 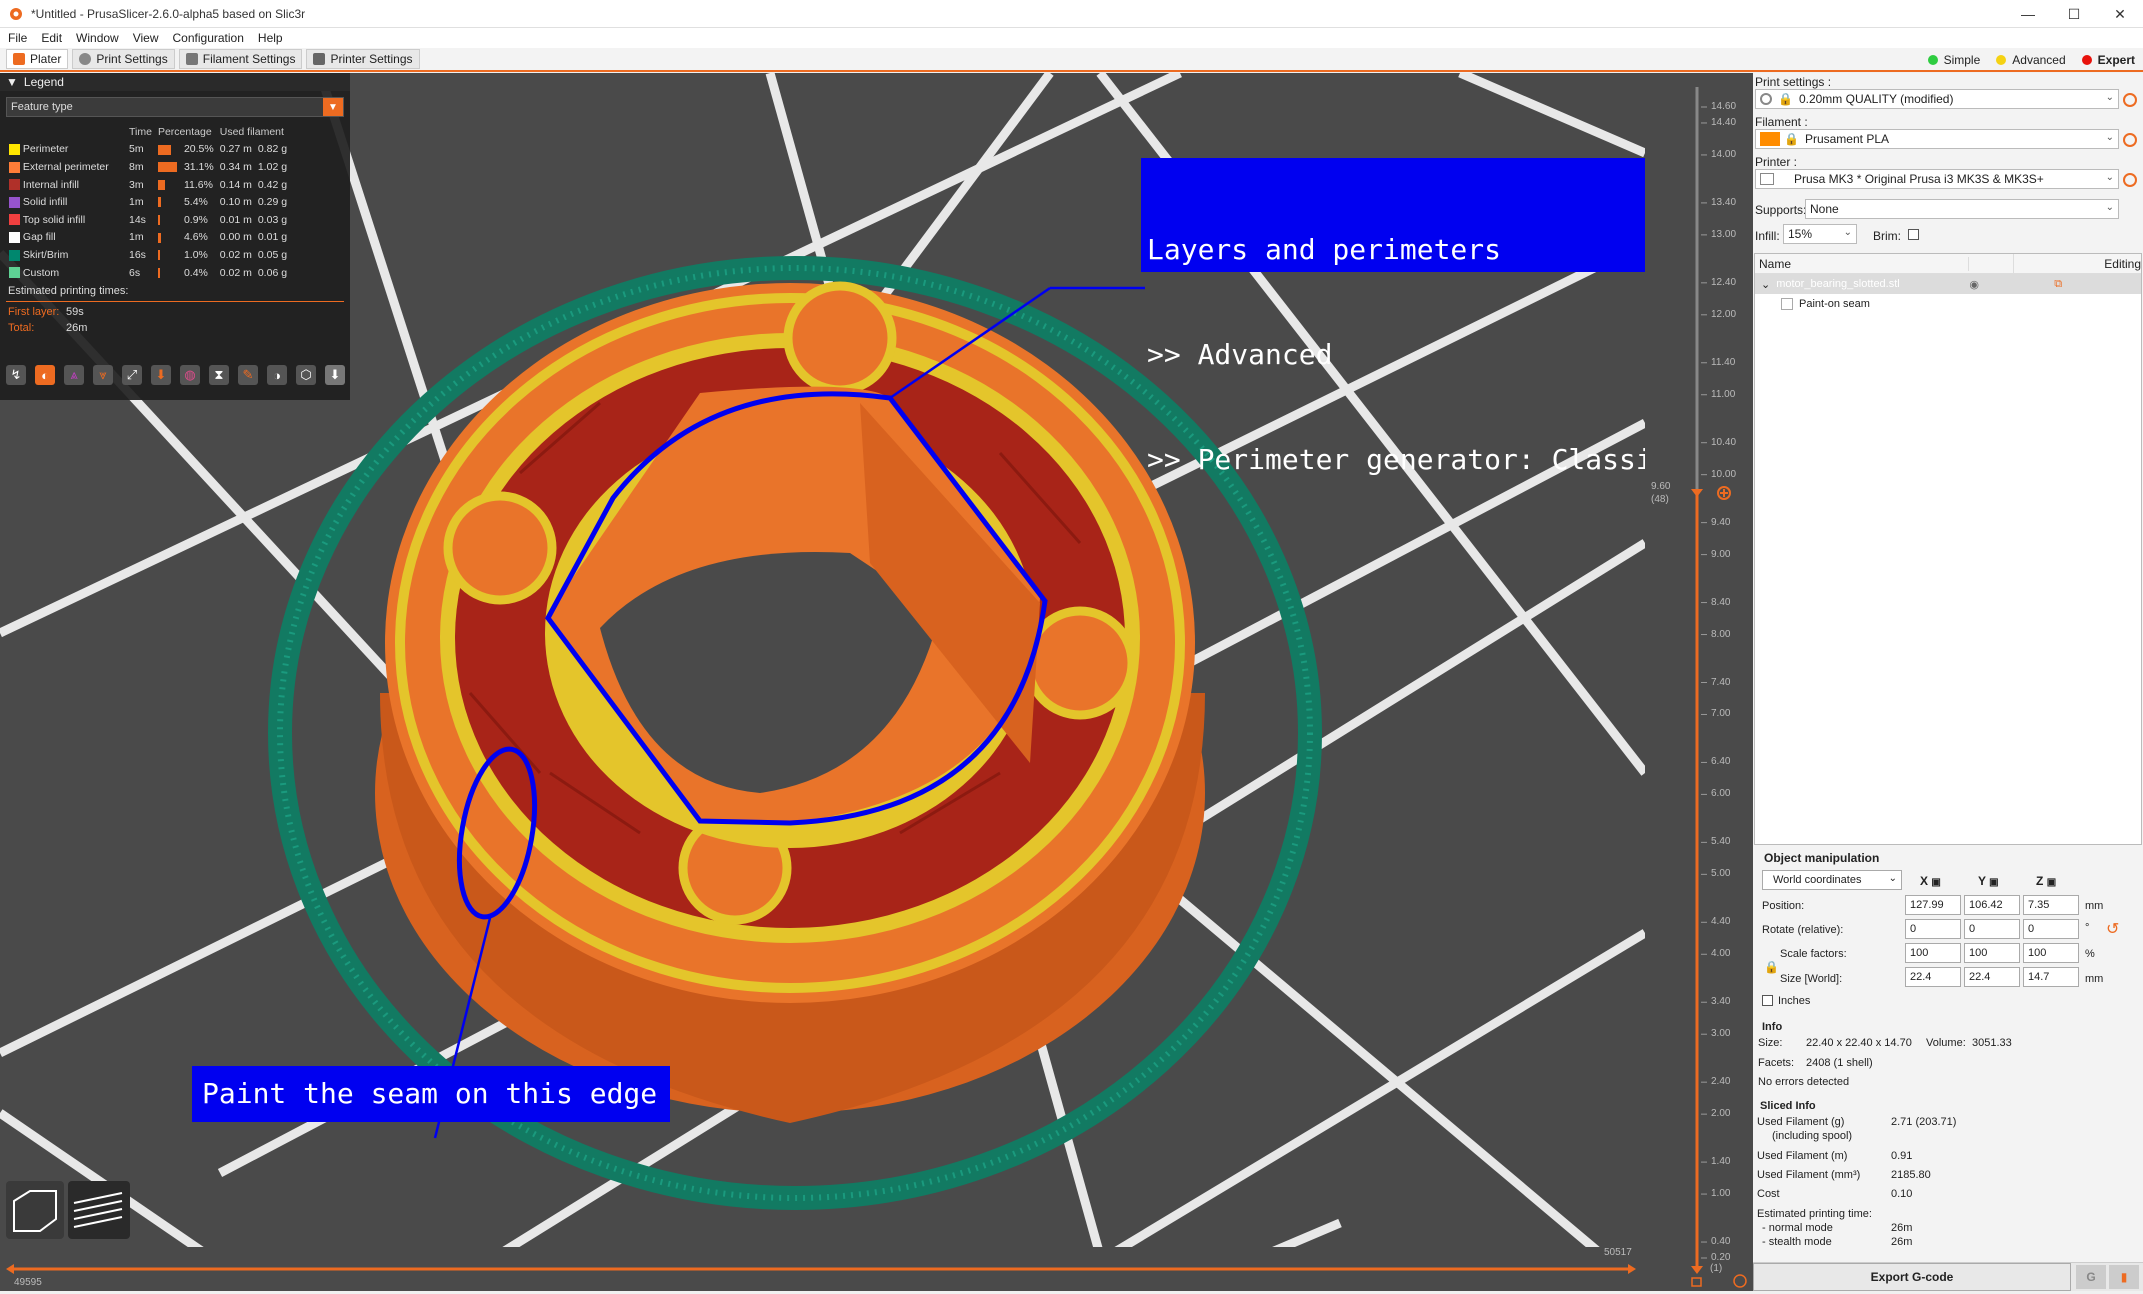 I want to click on edit-object-icon: ⧉, so click(x=2058, y=284).